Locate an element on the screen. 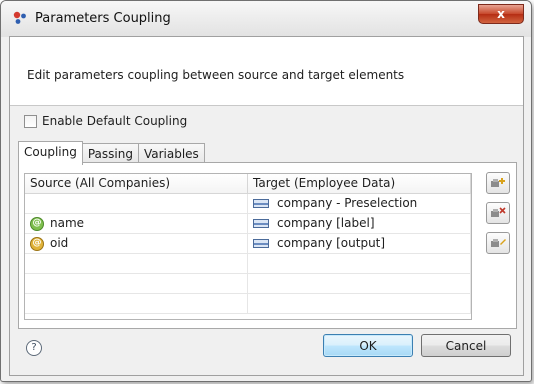  edit-coupling-button is located at coordinates (498, 243).